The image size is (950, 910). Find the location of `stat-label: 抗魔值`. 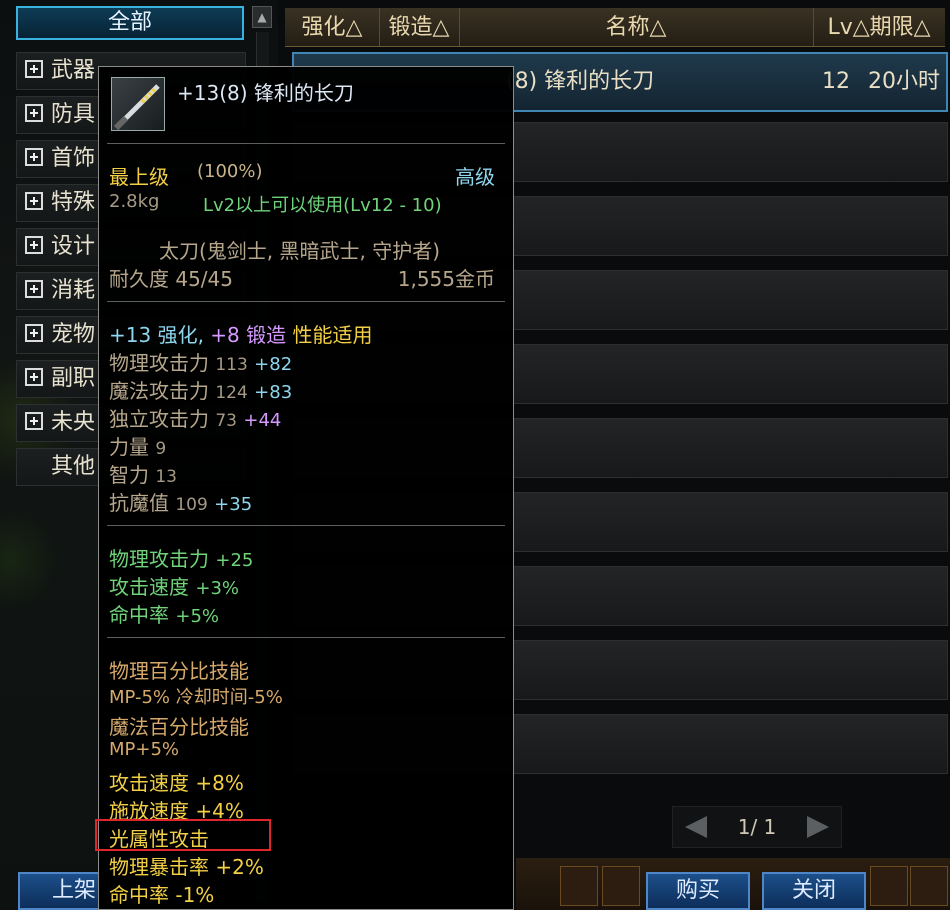

stat-label: 抗魔值 is located at coordinates (139, 503).